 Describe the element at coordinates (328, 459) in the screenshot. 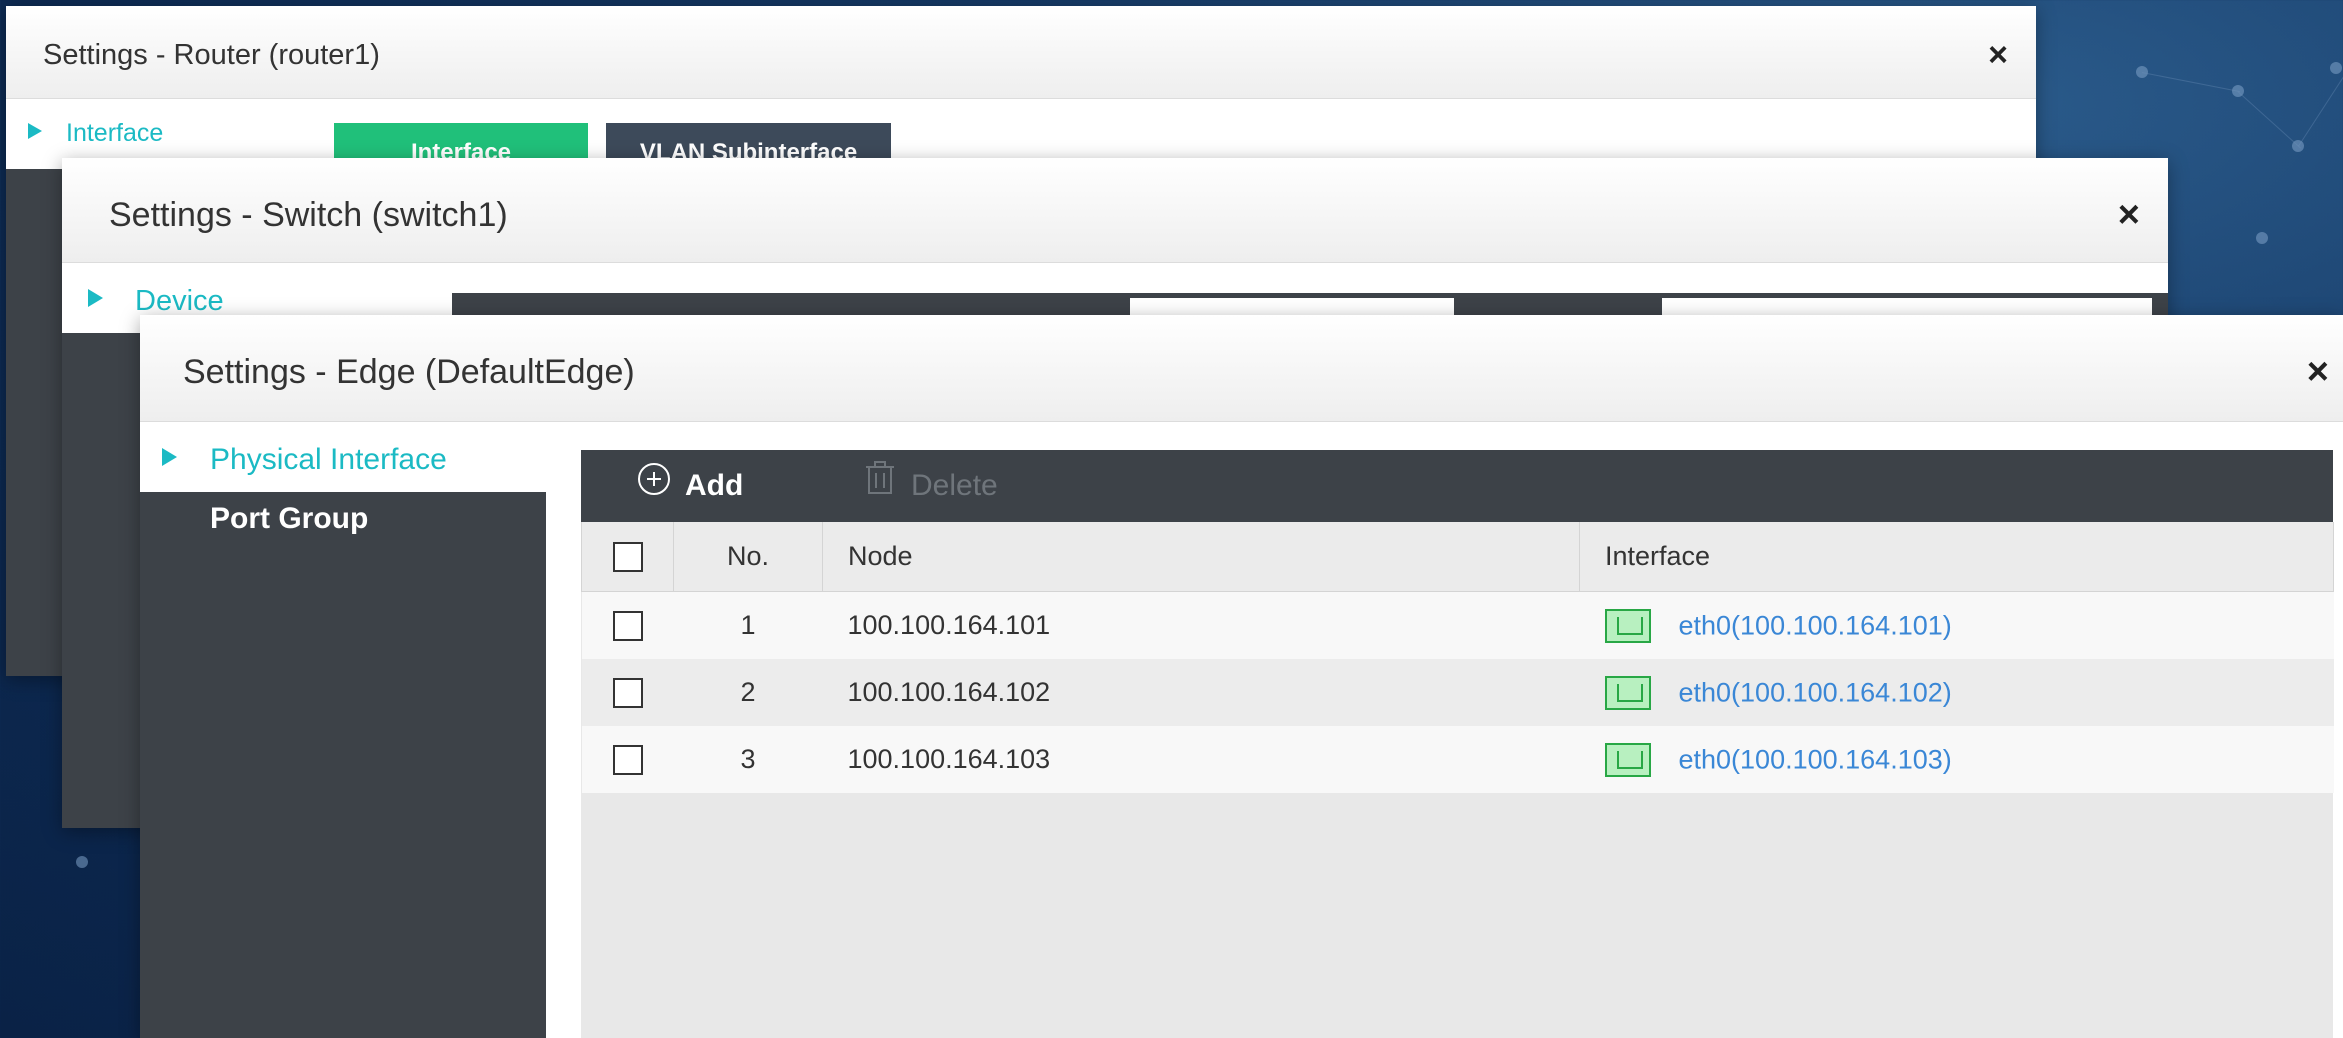

I see `sidebar-item-label: Physical Interface` at that location.